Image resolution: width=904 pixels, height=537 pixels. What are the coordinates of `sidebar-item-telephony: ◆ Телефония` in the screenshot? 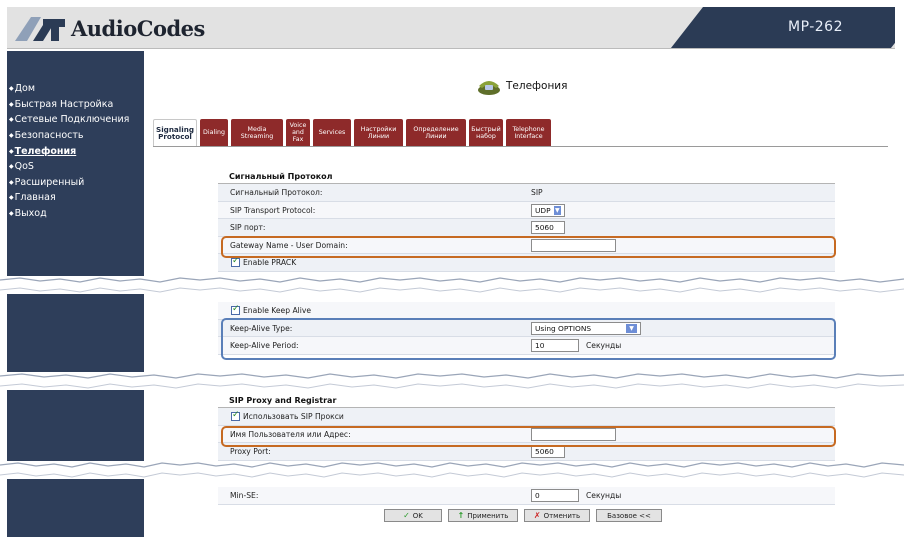 It's located at (75, 151).